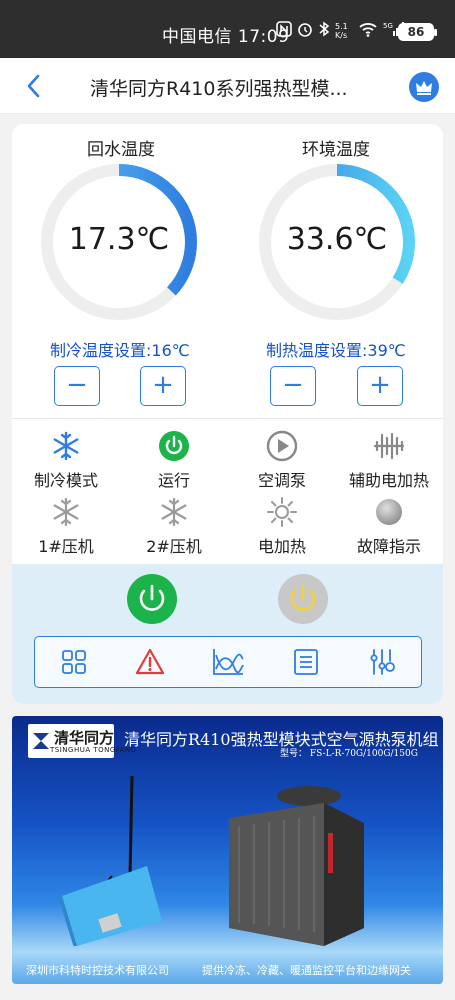  I want to click on brand-logo: 清华同方 TSINGHUA TONGFANG, so click(82, 741).